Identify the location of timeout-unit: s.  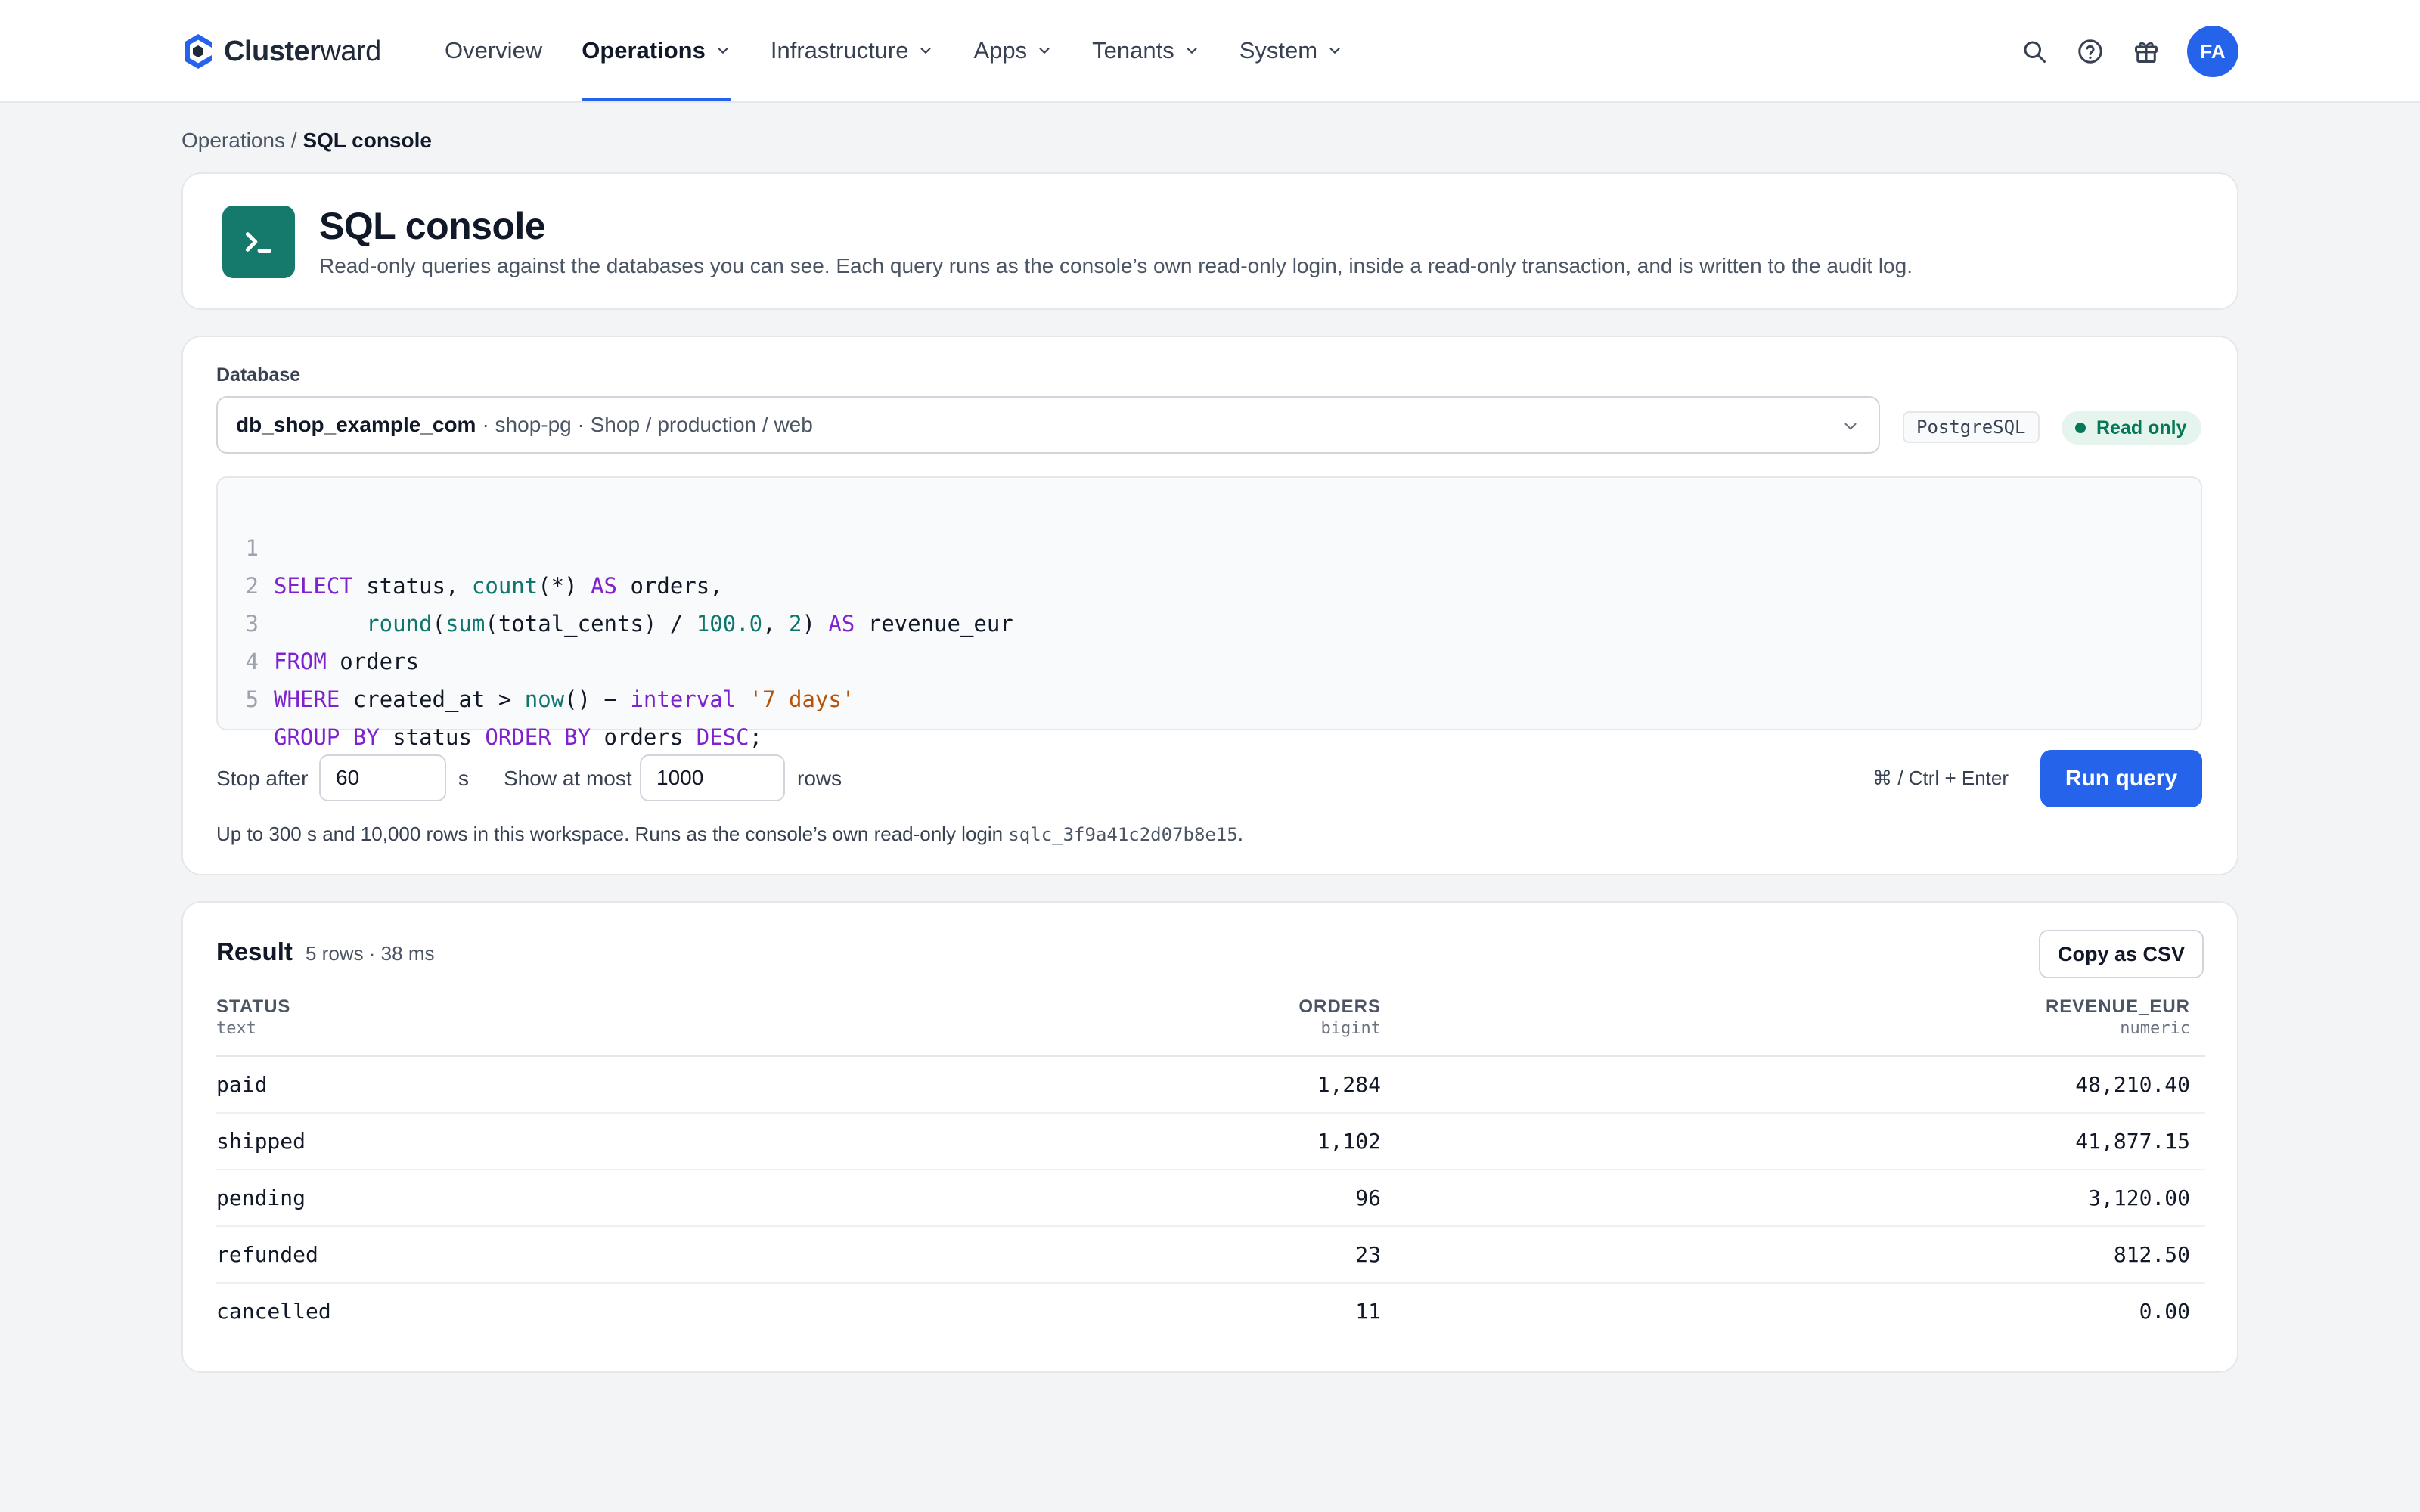
(463, 778).